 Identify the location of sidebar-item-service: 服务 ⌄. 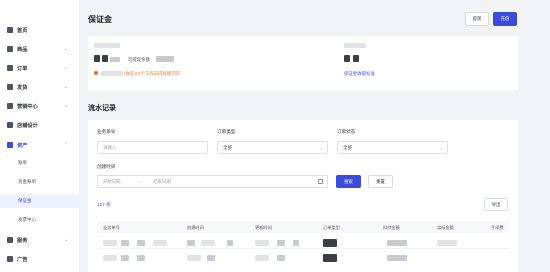
(40, 240).